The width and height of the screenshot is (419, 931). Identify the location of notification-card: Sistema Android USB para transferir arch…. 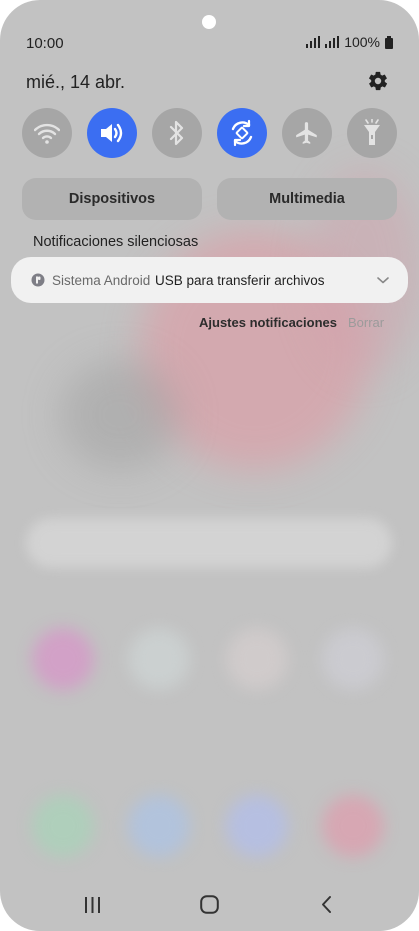
(209, 280).